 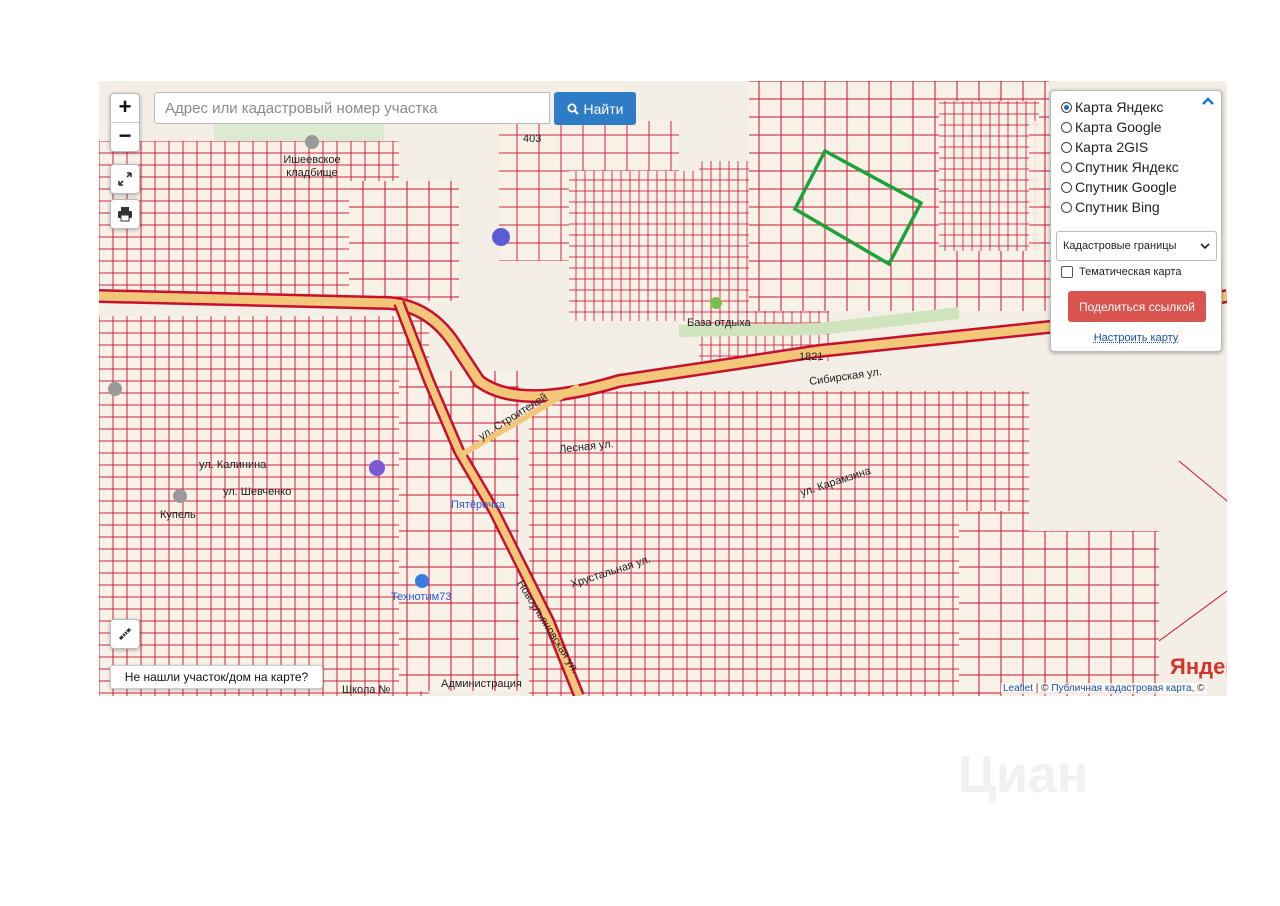 I want to click on cemetery-label: Ишеевское кладбище, so click(x=312, y=166).